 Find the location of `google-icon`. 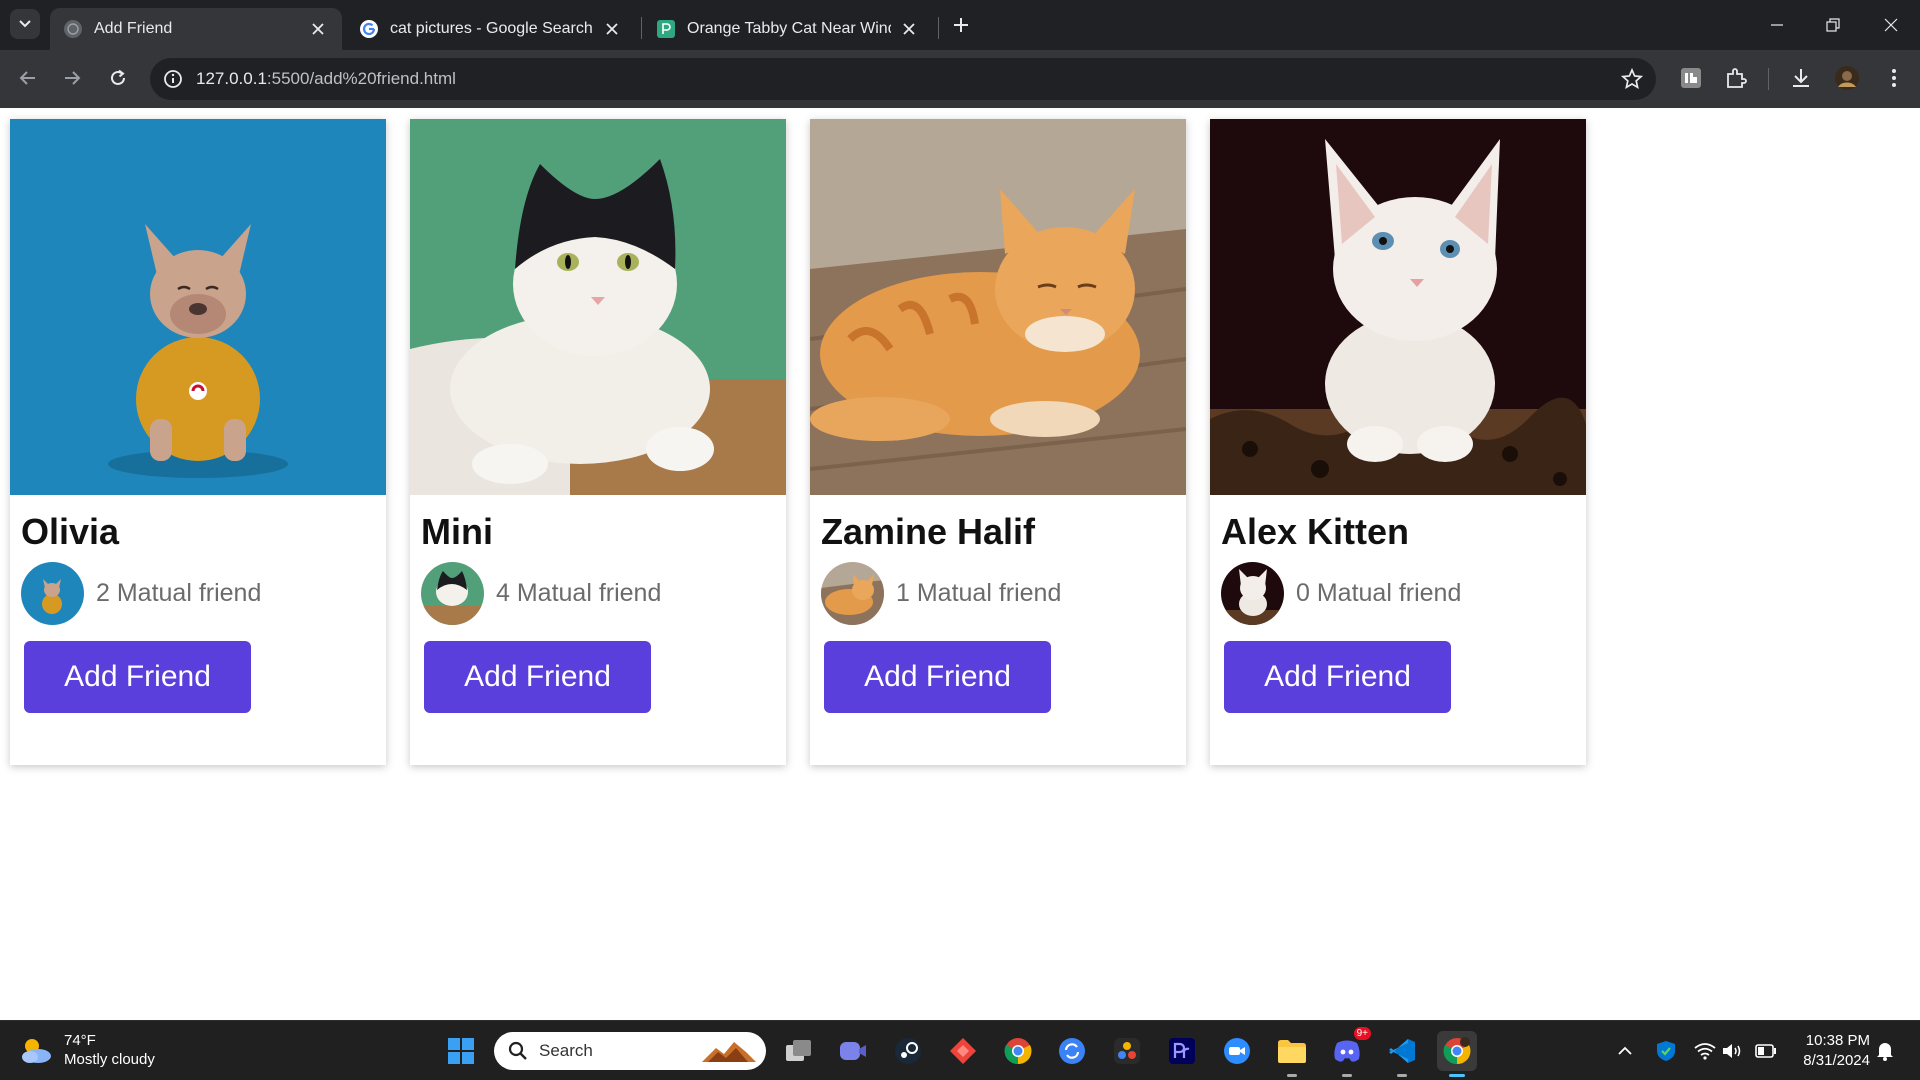

google-icon is located at coordinates (369, 29).